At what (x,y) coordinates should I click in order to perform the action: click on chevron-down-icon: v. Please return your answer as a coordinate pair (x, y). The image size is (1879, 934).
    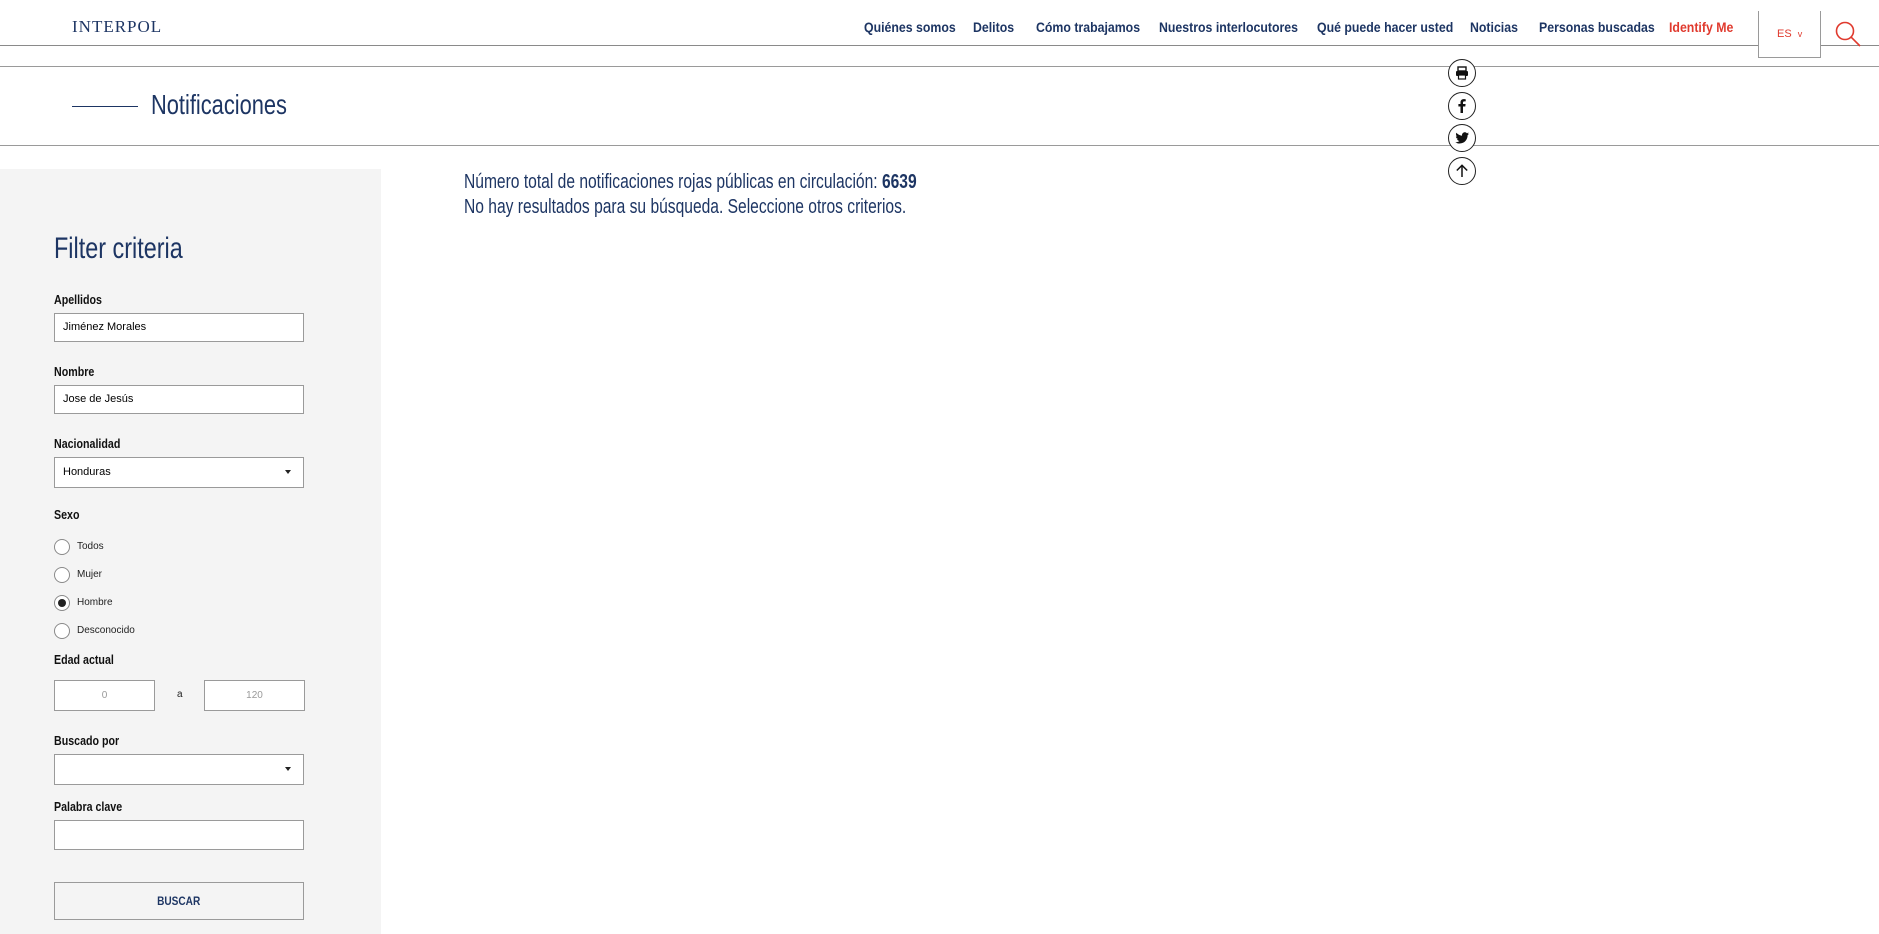
    Looking at the image, I should click on (1800, 34).